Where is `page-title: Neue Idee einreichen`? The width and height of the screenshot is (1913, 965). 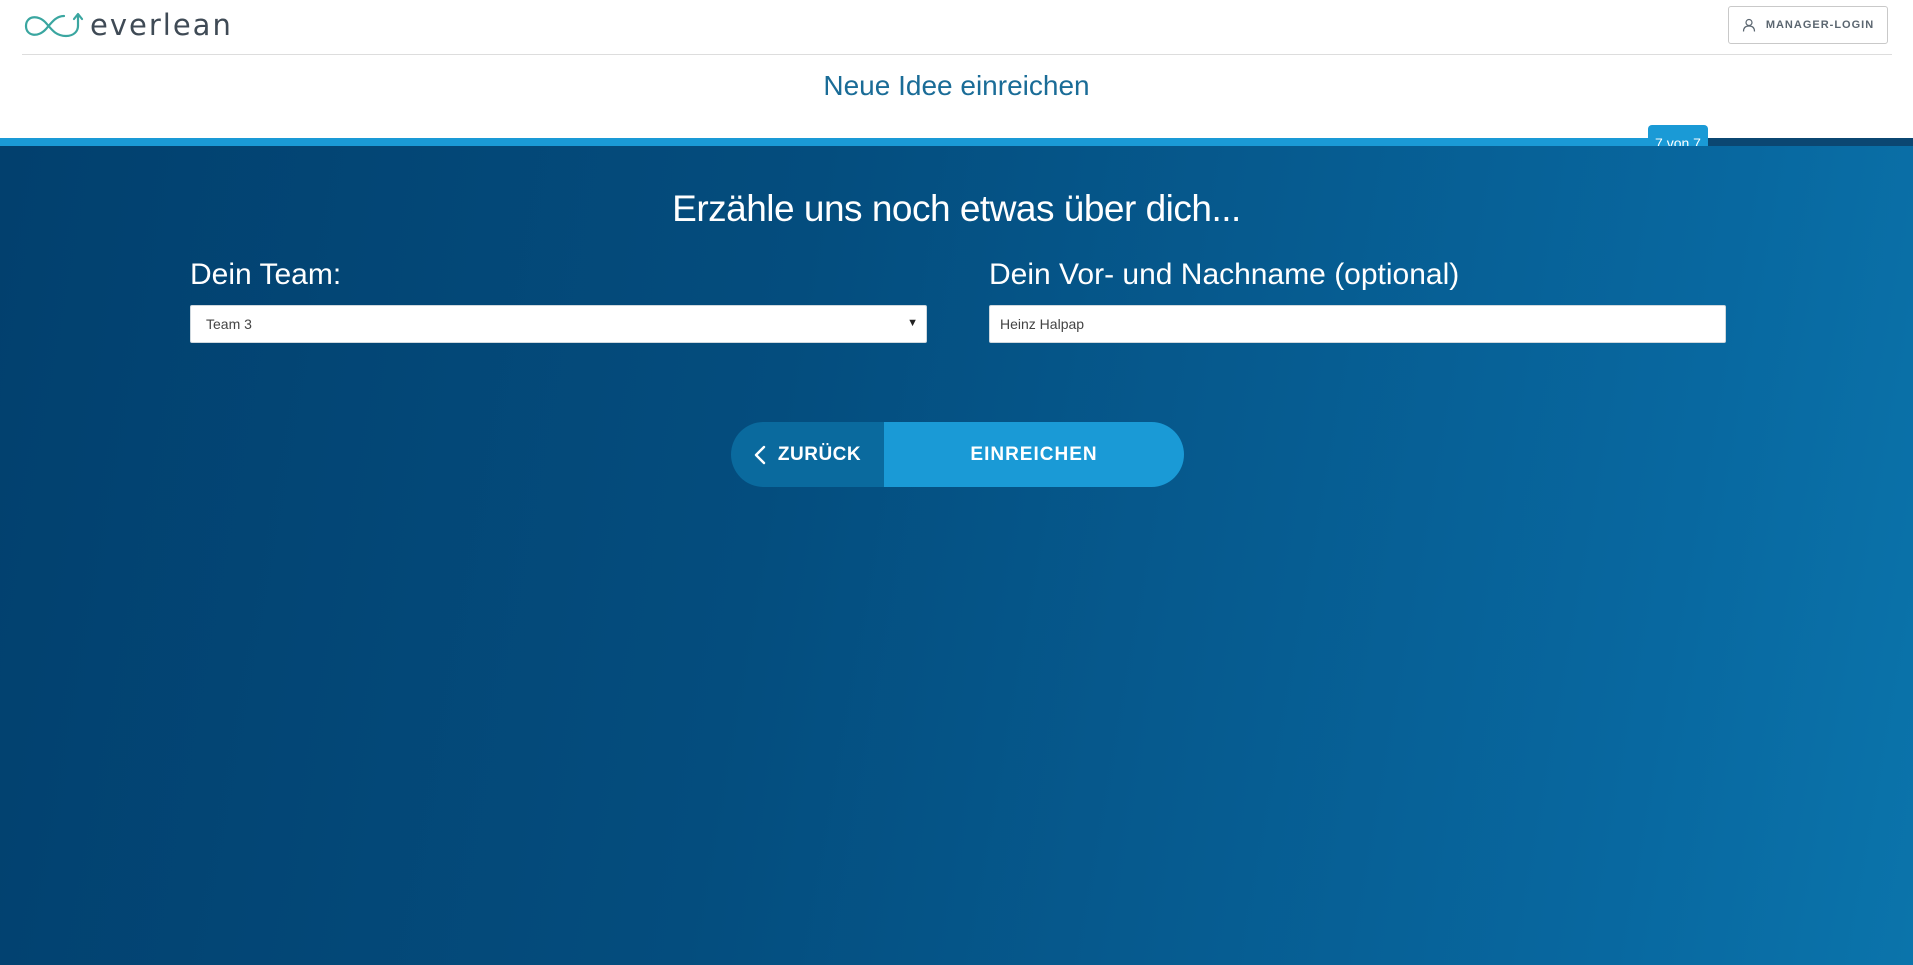
page-title: Neue Idee einreichen is located at coordinates (956, 85).